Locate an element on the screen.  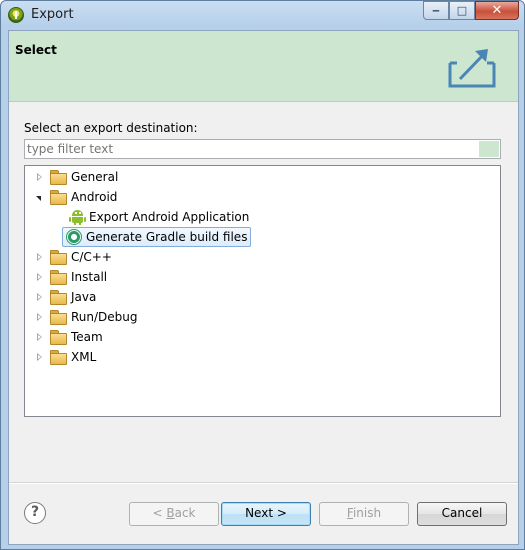
tree-item-android: Android is located at coordinates (74, 197).